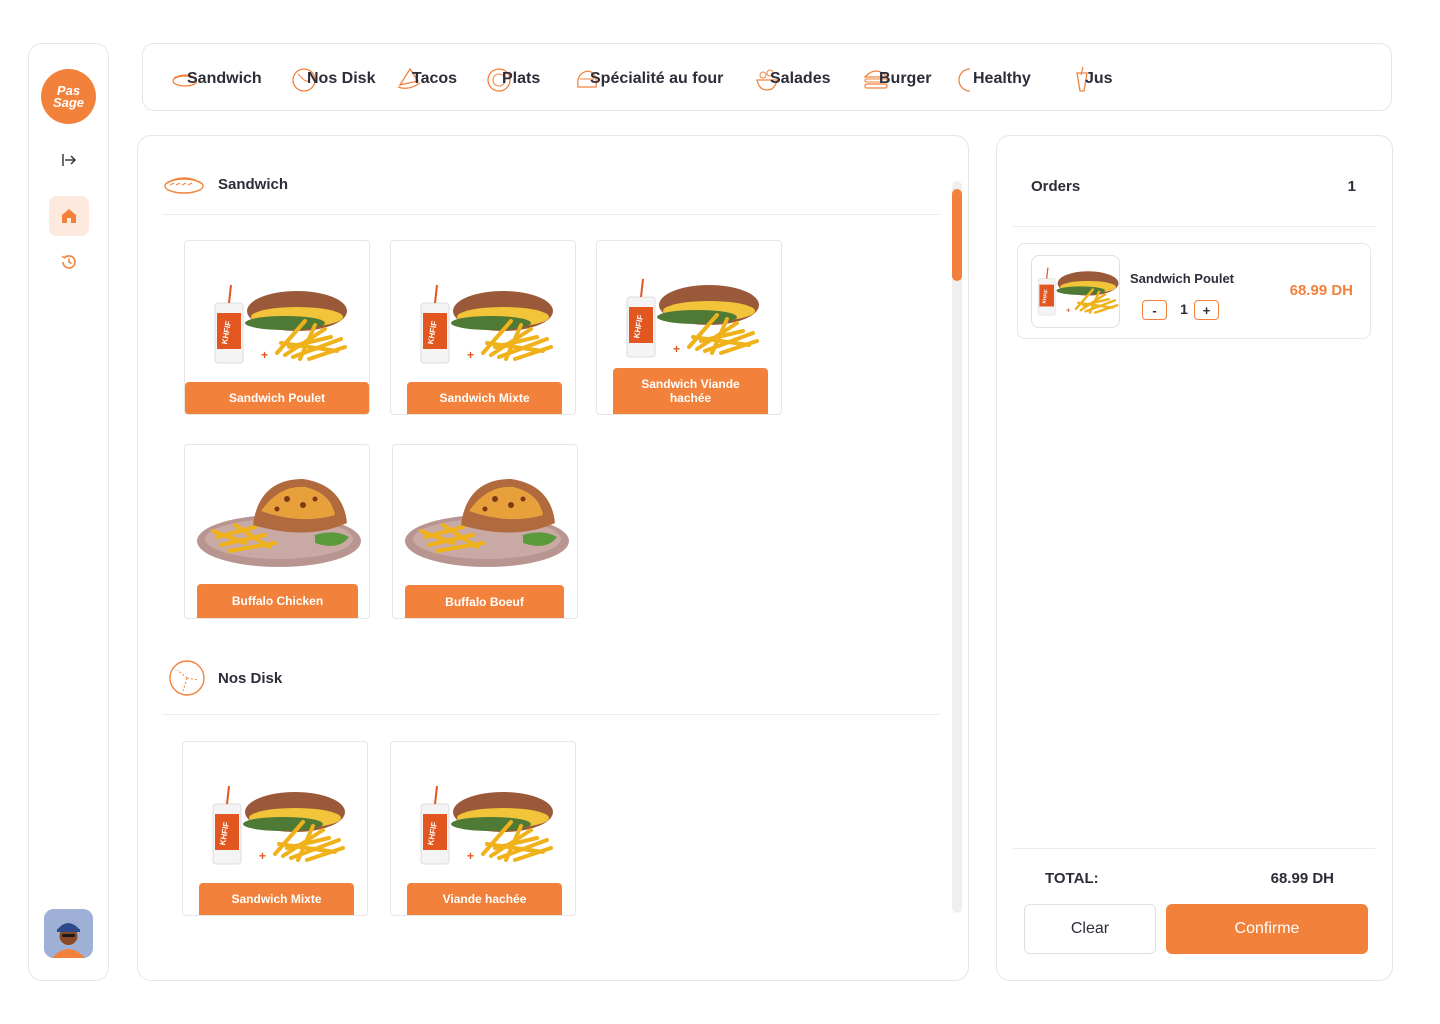 This screenshot has width=1440, height=1024. Describe the element at coordinates (1267, 929) in the screenshot. I see `confirm-button: Confirme` at that location.